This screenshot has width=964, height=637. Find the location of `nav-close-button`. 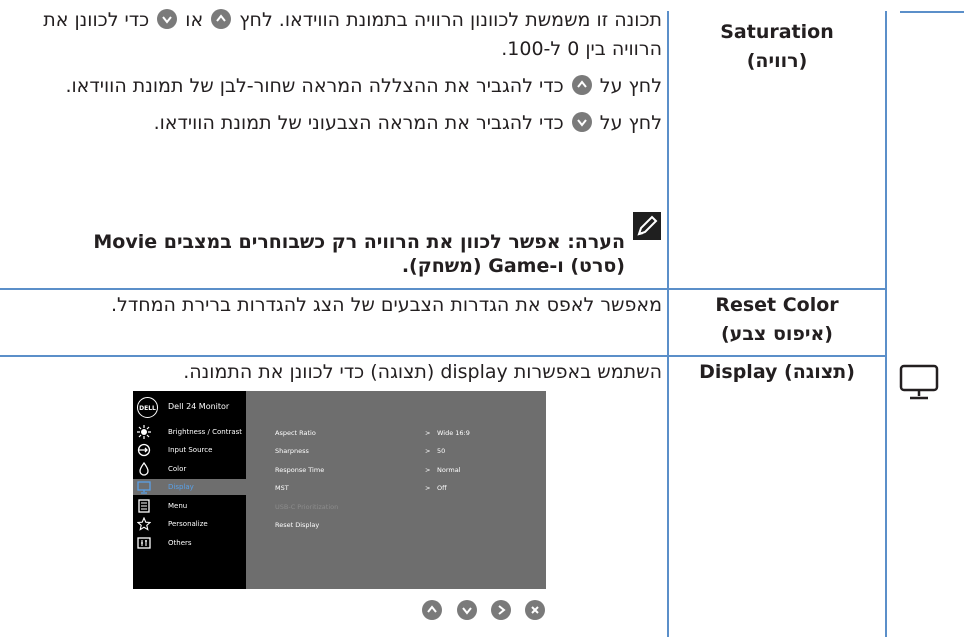

nav-close-button is located at coordinates (535, 610).